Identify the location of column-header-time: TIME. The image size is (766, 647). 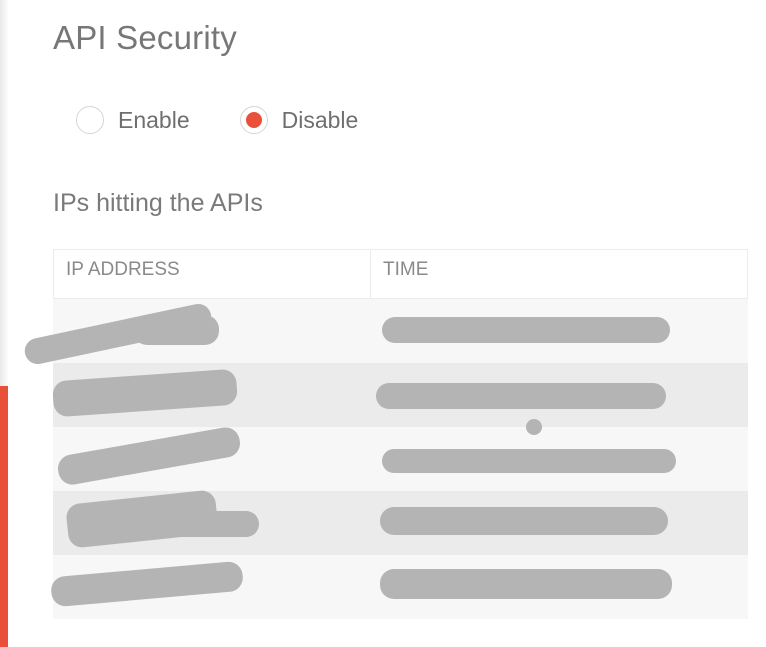
(406, 269).